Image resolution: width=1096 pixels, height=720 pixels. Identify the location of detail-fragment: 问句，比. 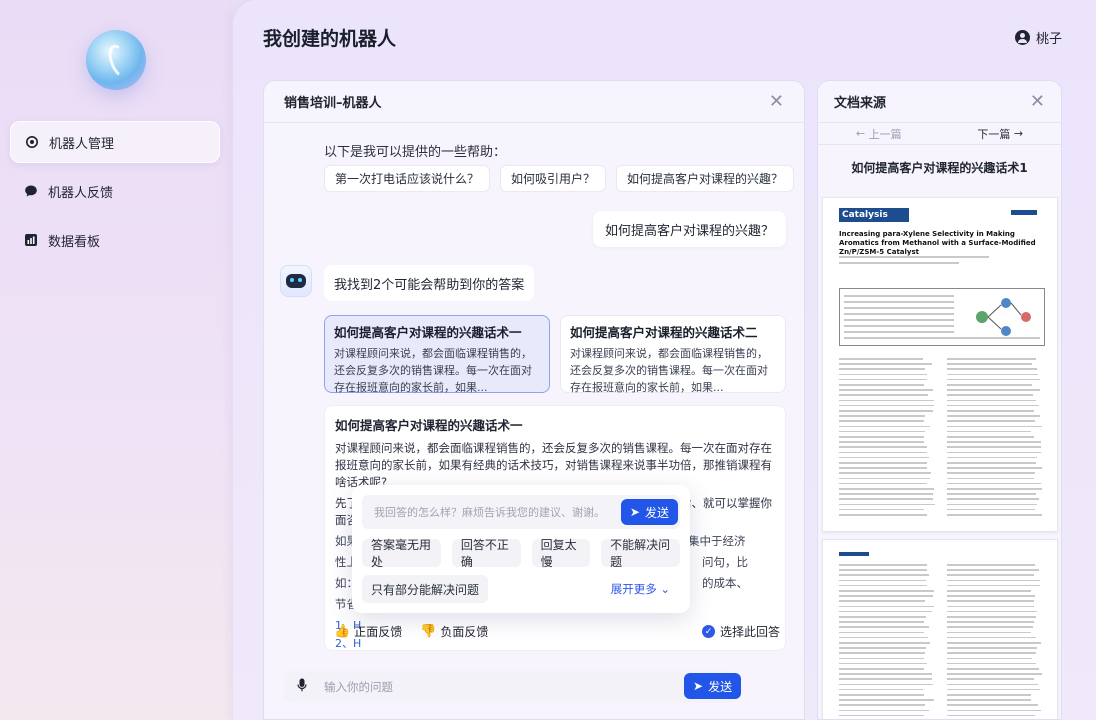
(725, 562).